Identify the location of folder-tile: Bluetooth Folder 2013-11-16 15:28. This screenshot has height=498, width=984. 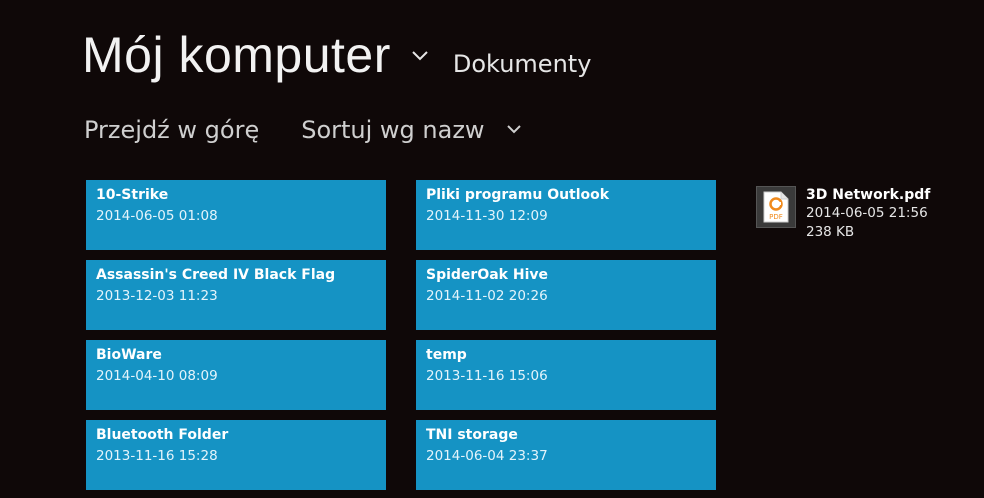
(236, 455).